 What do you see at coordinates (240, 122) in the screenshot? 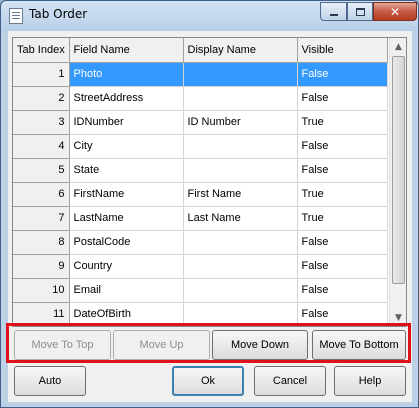
I see `display-name-cell: ID Number` at bounding box center [240, 122].